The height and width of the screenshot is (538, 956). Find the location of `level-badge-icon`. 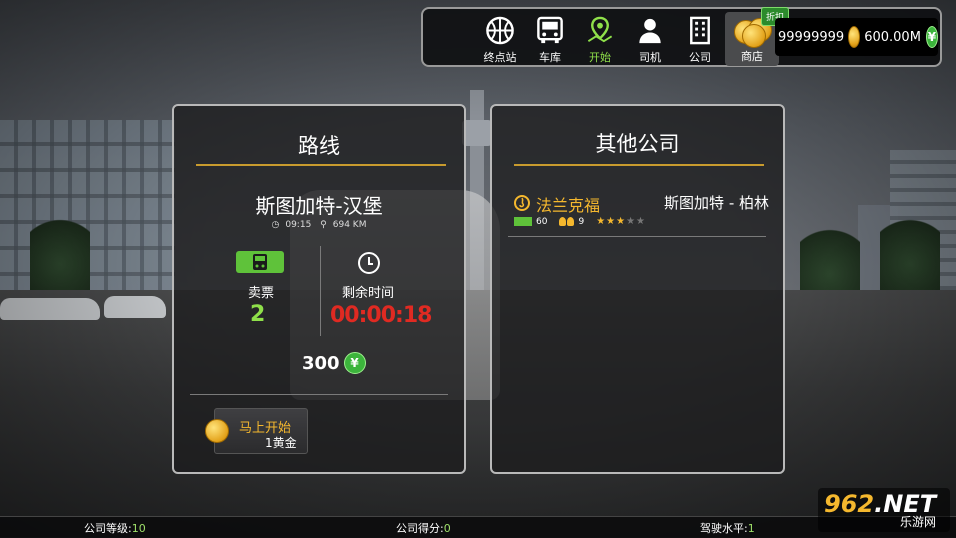

level-badge-icon is located at coordinates (523, 221).